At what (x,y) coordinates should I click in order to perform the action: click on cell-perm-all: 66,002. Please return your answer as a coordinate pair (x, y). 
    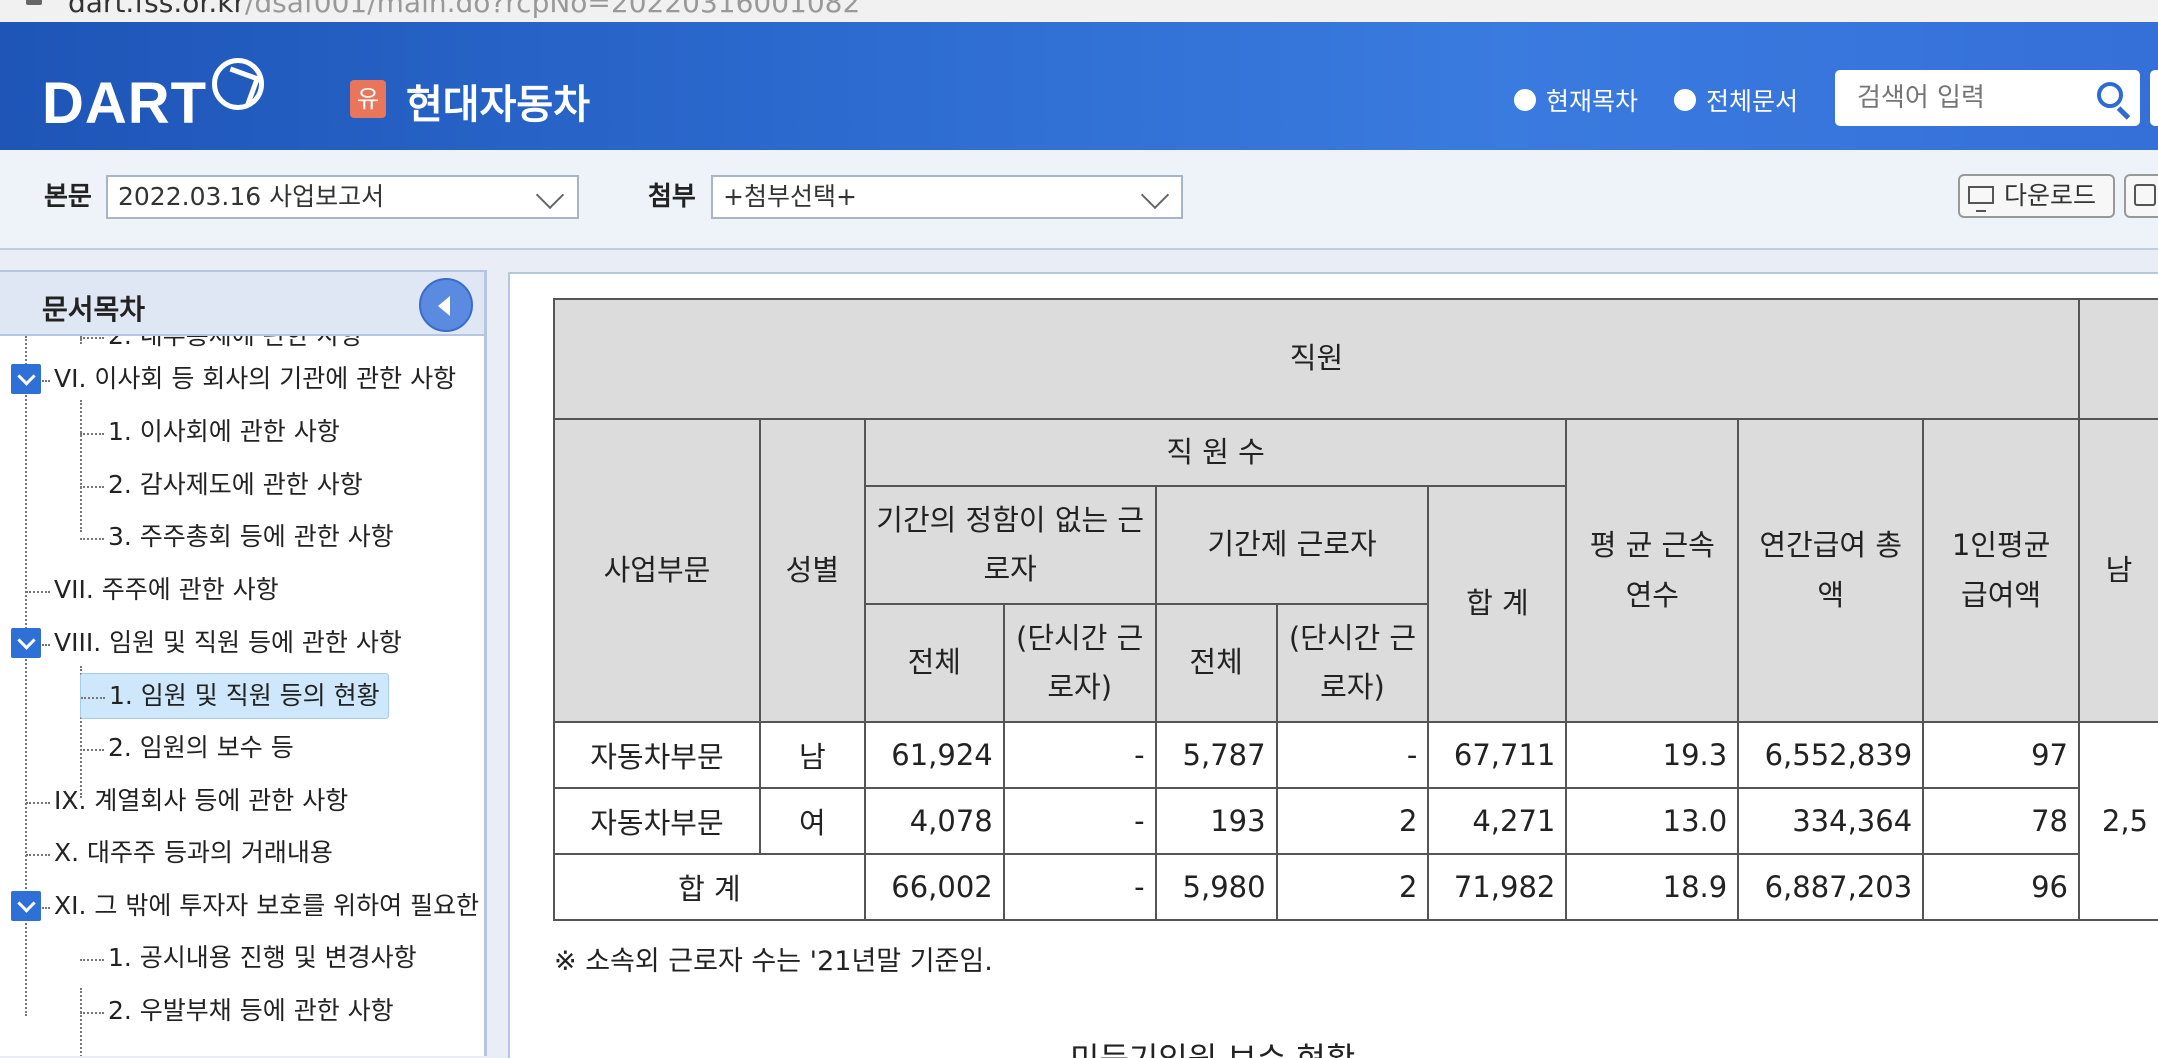
    Looking at the image, I should click on (934, 887).